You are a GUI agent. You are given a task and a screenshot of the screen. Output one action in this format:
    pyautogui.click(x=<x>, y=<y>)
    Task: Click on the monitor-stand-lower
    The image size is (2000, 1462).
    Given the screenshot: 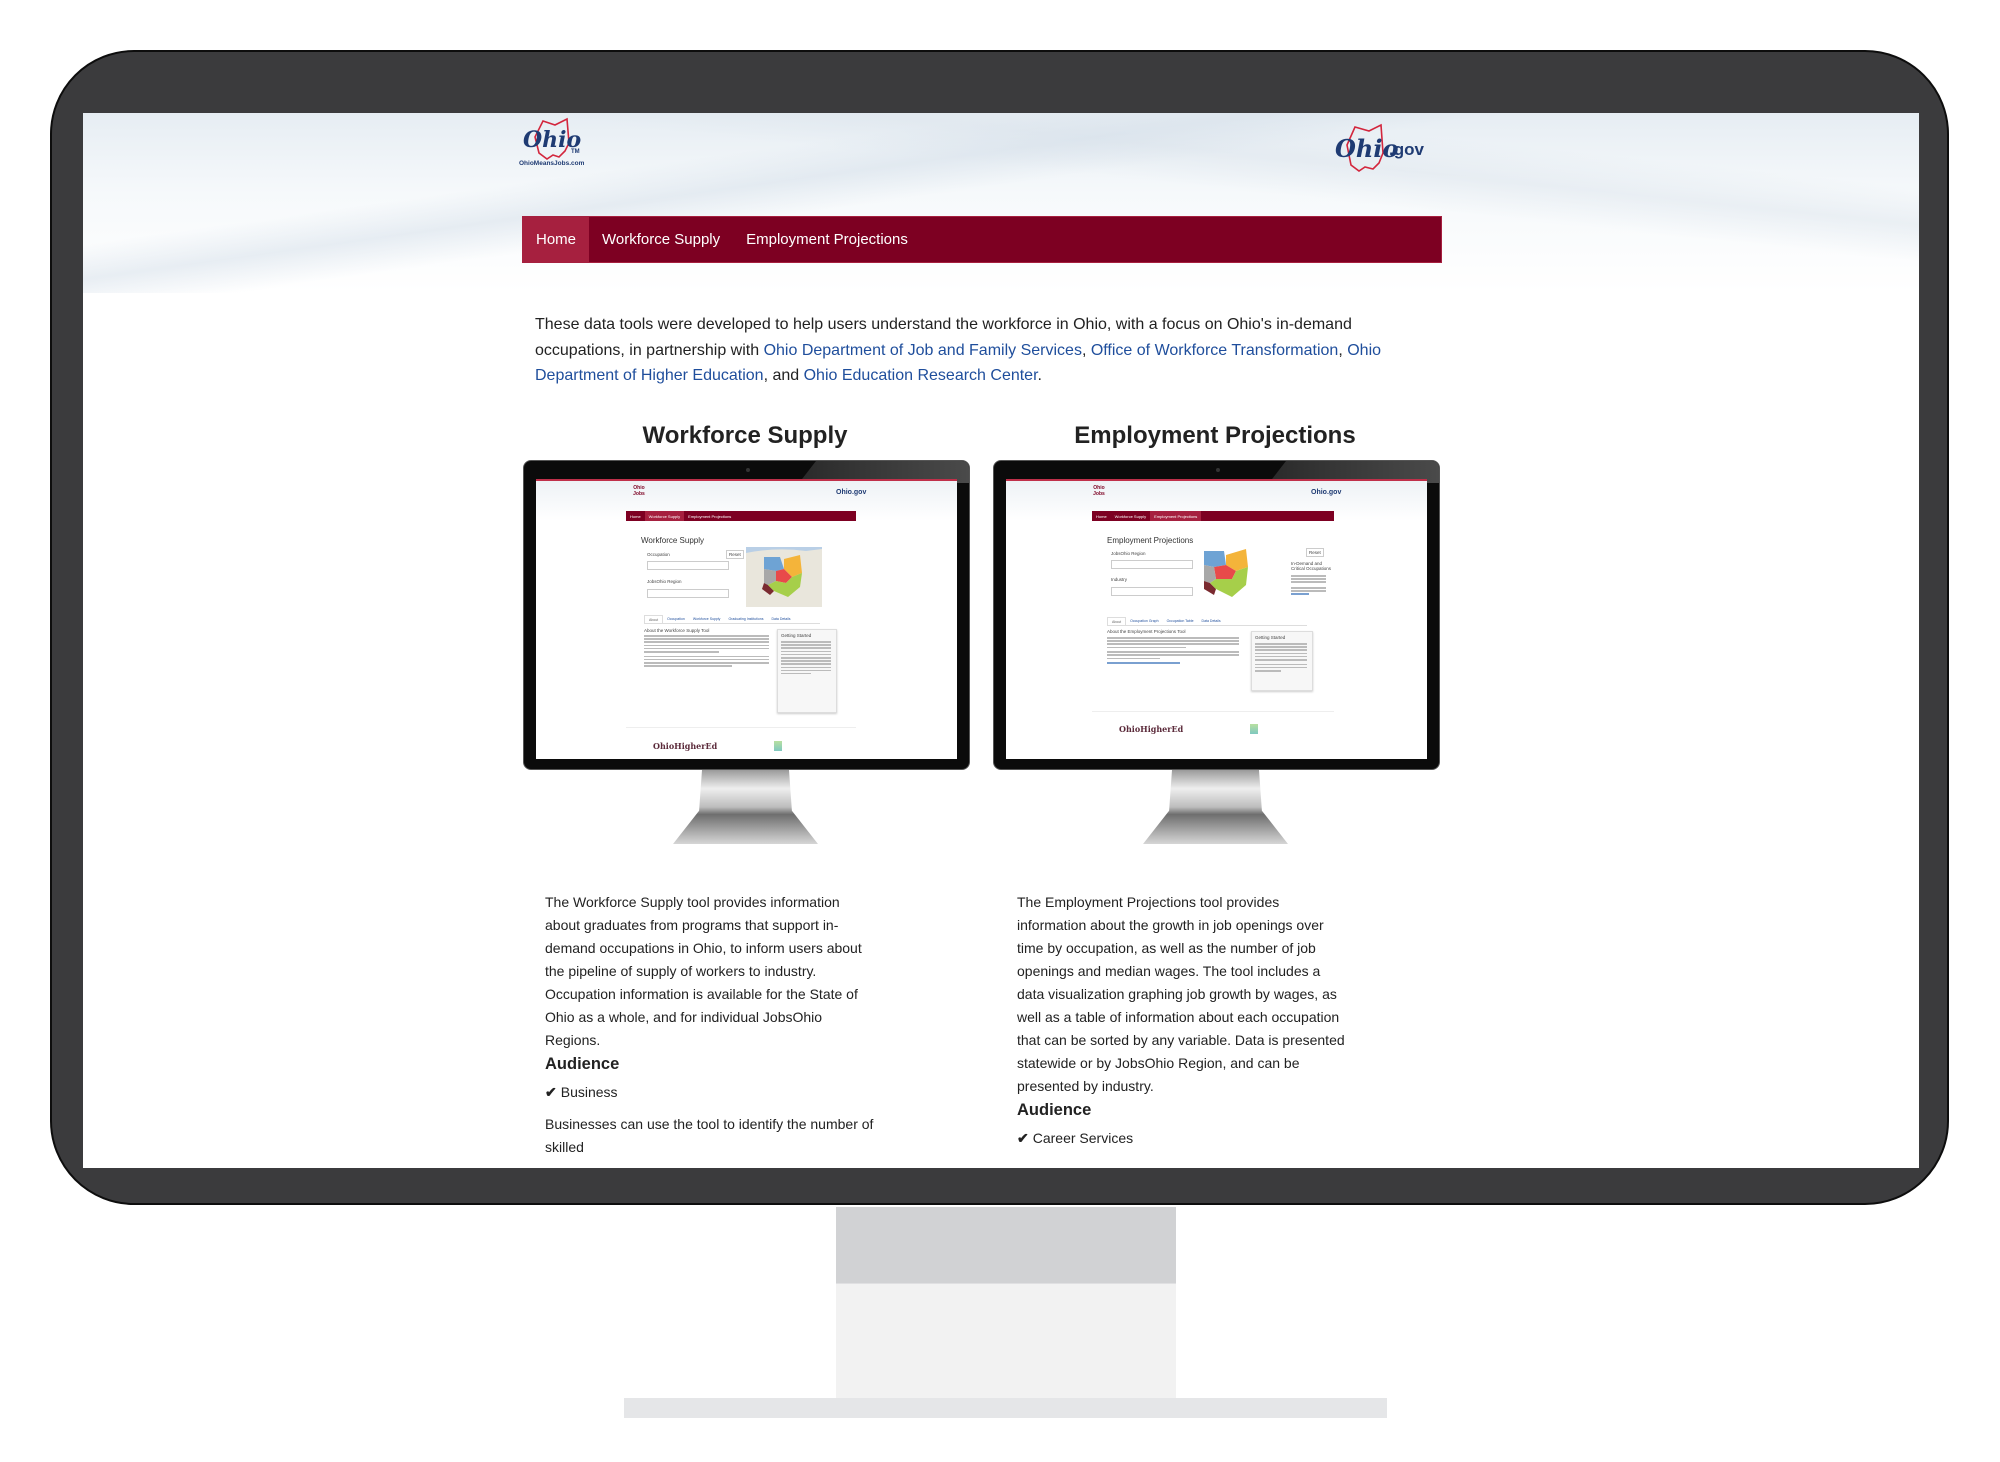 What is the action you would take?
    pyautogui.click(x=1006, y=1341)
    